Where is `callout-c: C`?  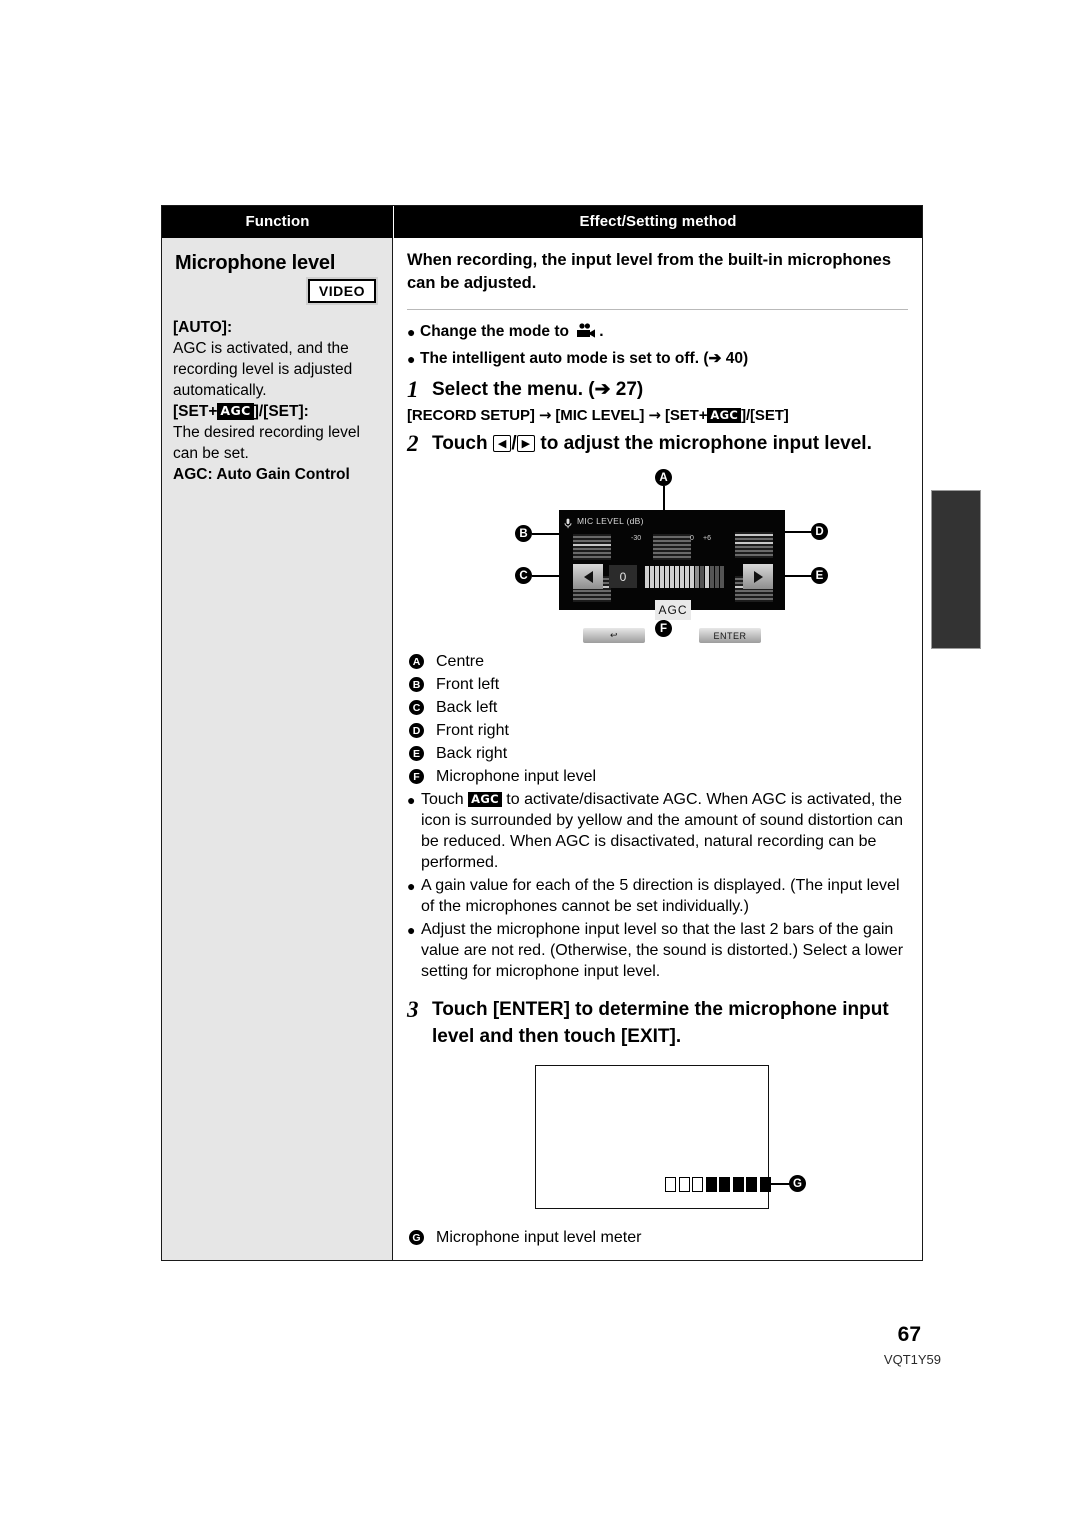
callout-c: C is located at coordinates (523, 575).